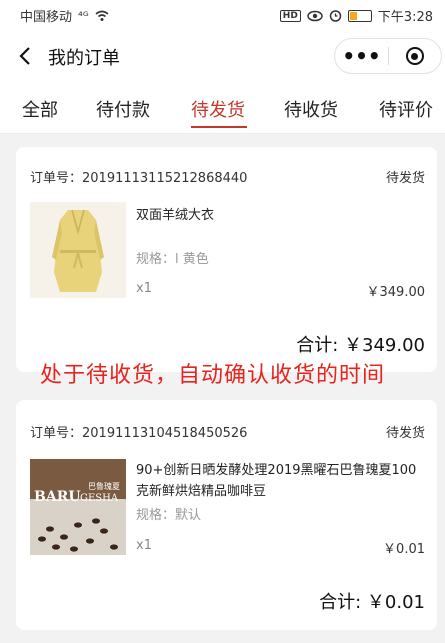 The height and width of the screenshot is (643, 445). What do you see at coordinates (290, 15) in the screenshot?
I see `hd-icon: HD` at bounding box center [290, 15].